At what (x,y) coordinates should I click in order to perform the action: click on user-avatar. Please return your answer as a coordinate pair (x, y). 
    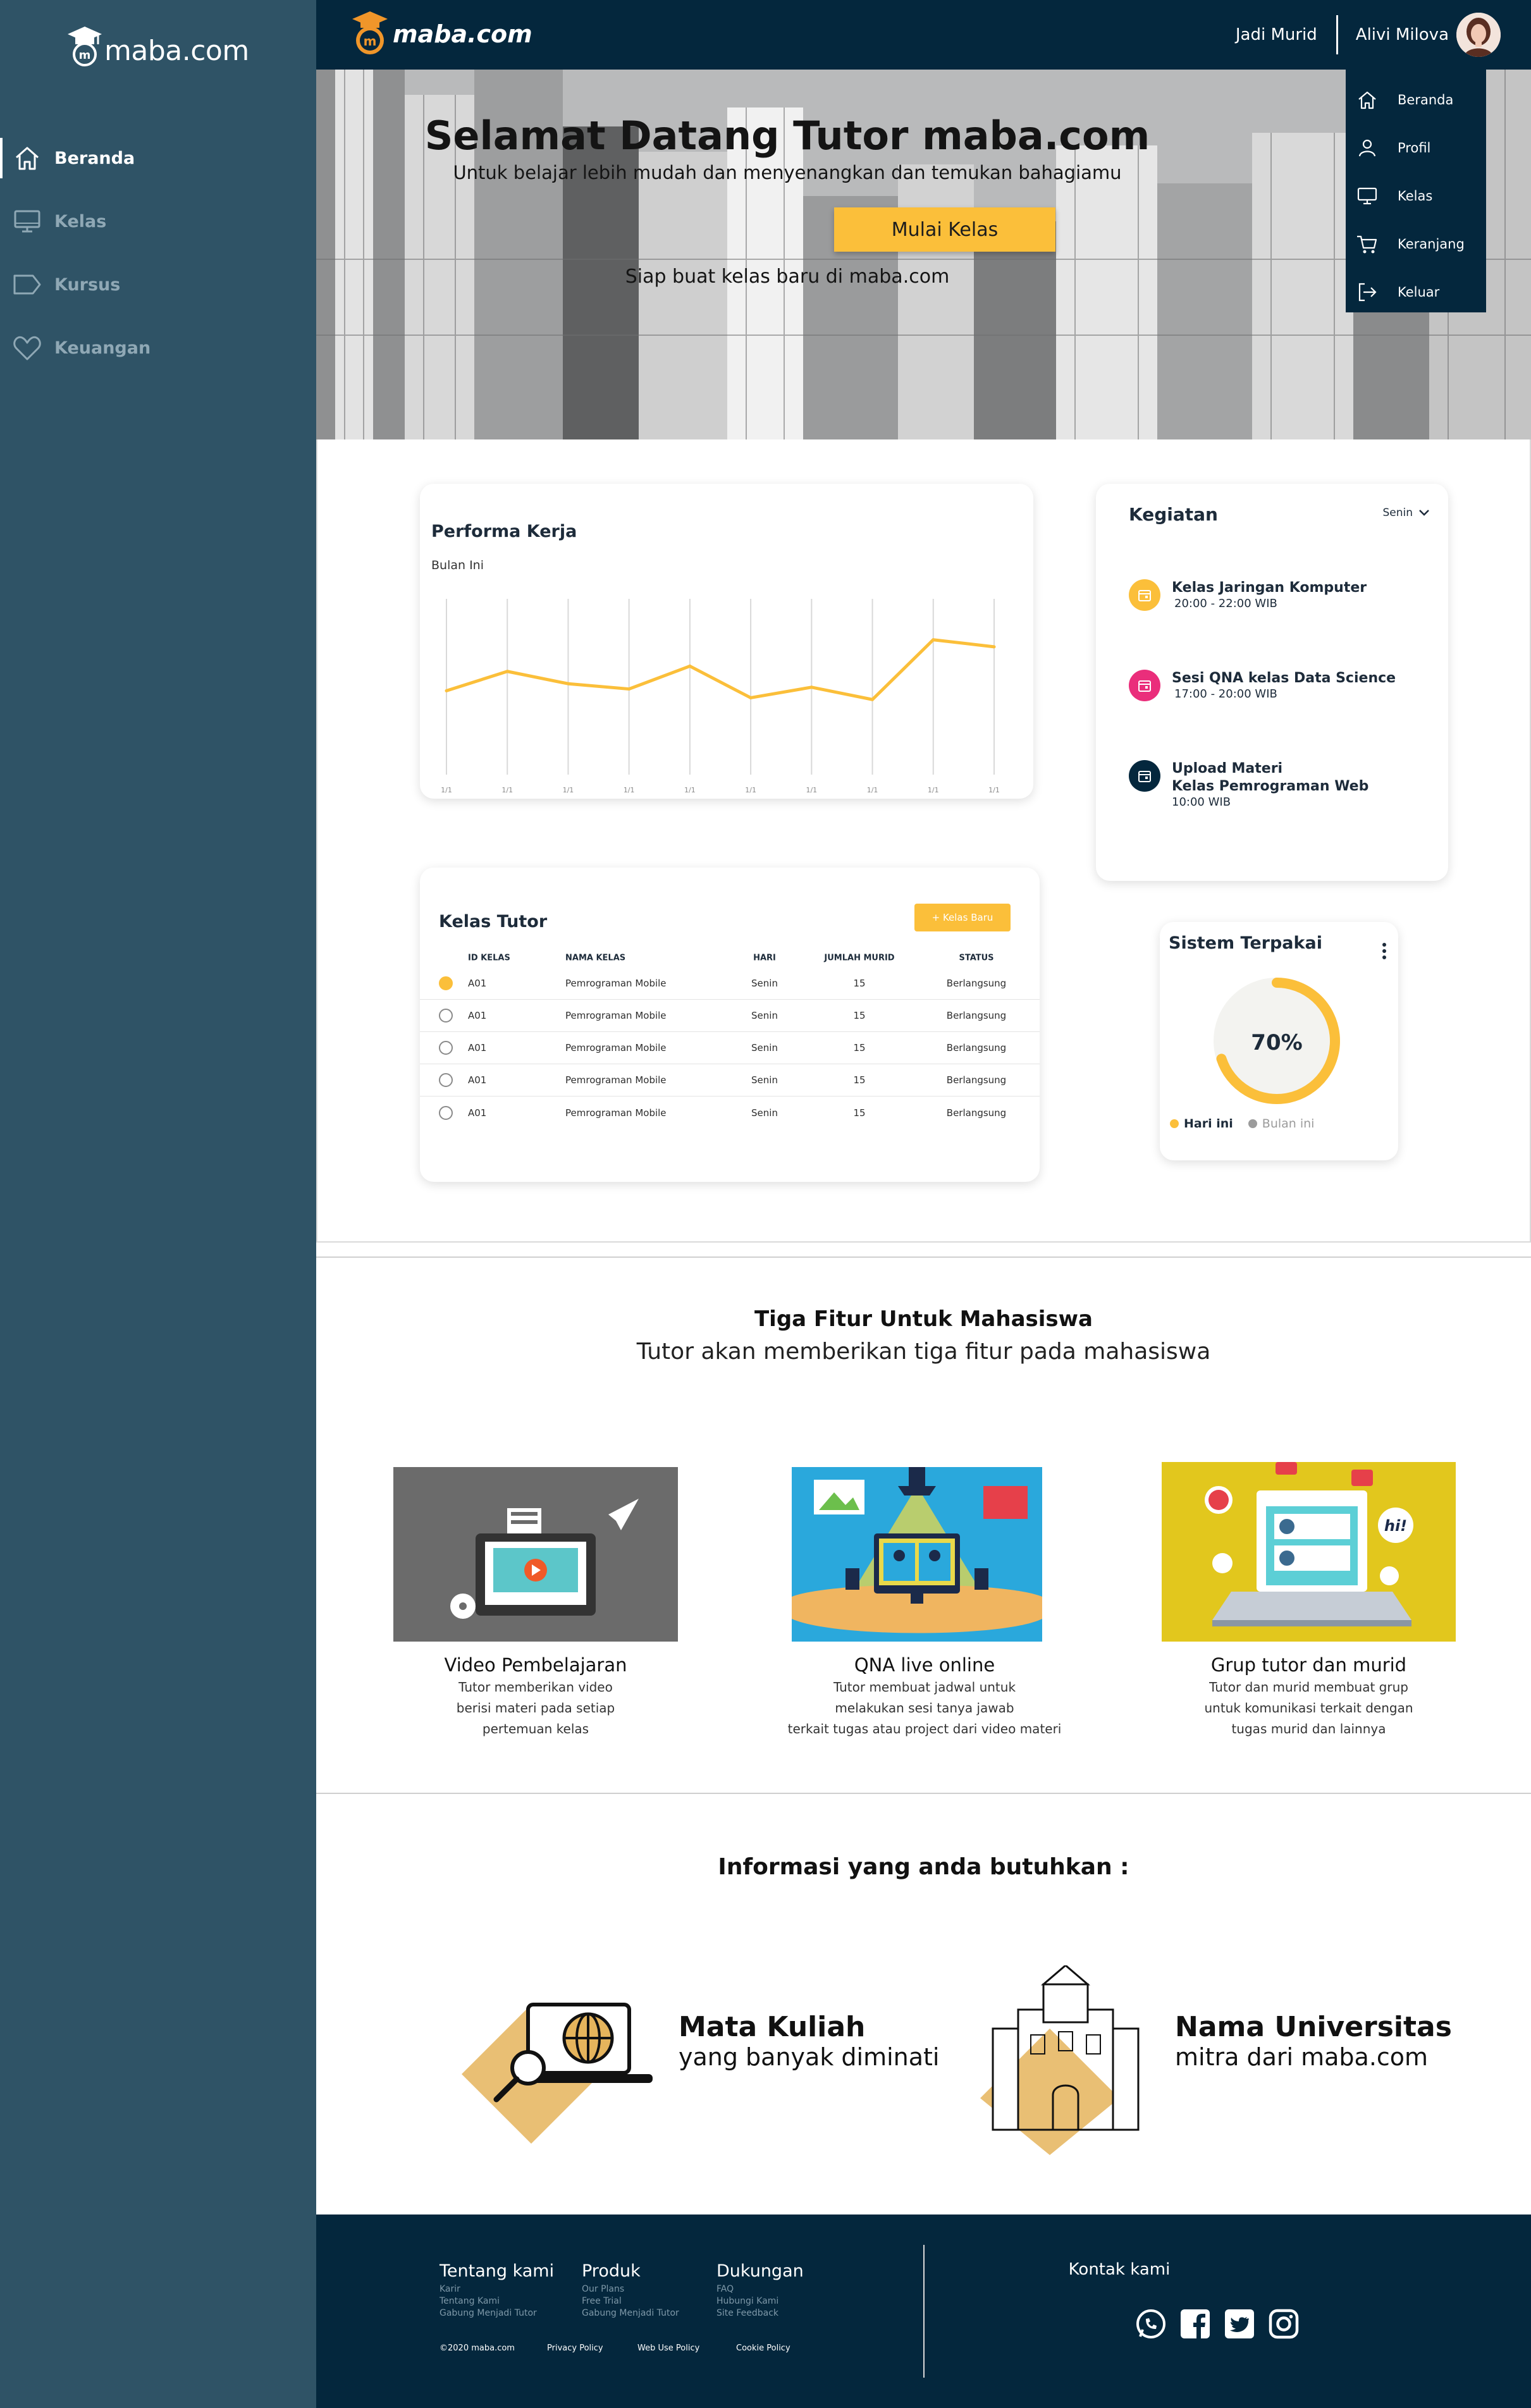
    Looking at the image, I should click on (1478, 35).